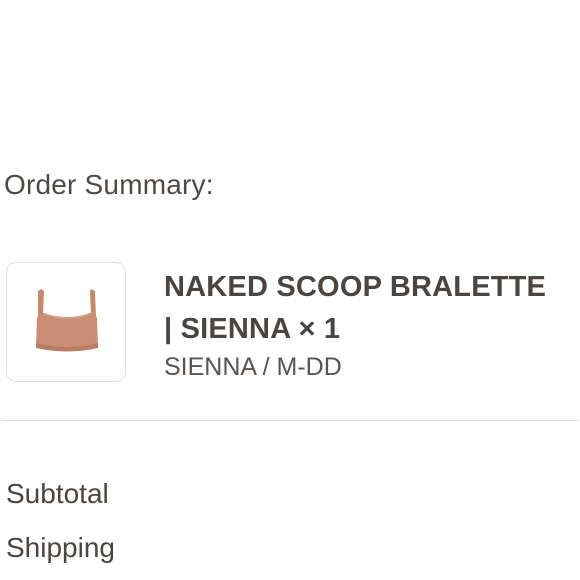 The width and height of the screenshot is (580, 580). I want to click on product-thumbnail, so click(66, 322).